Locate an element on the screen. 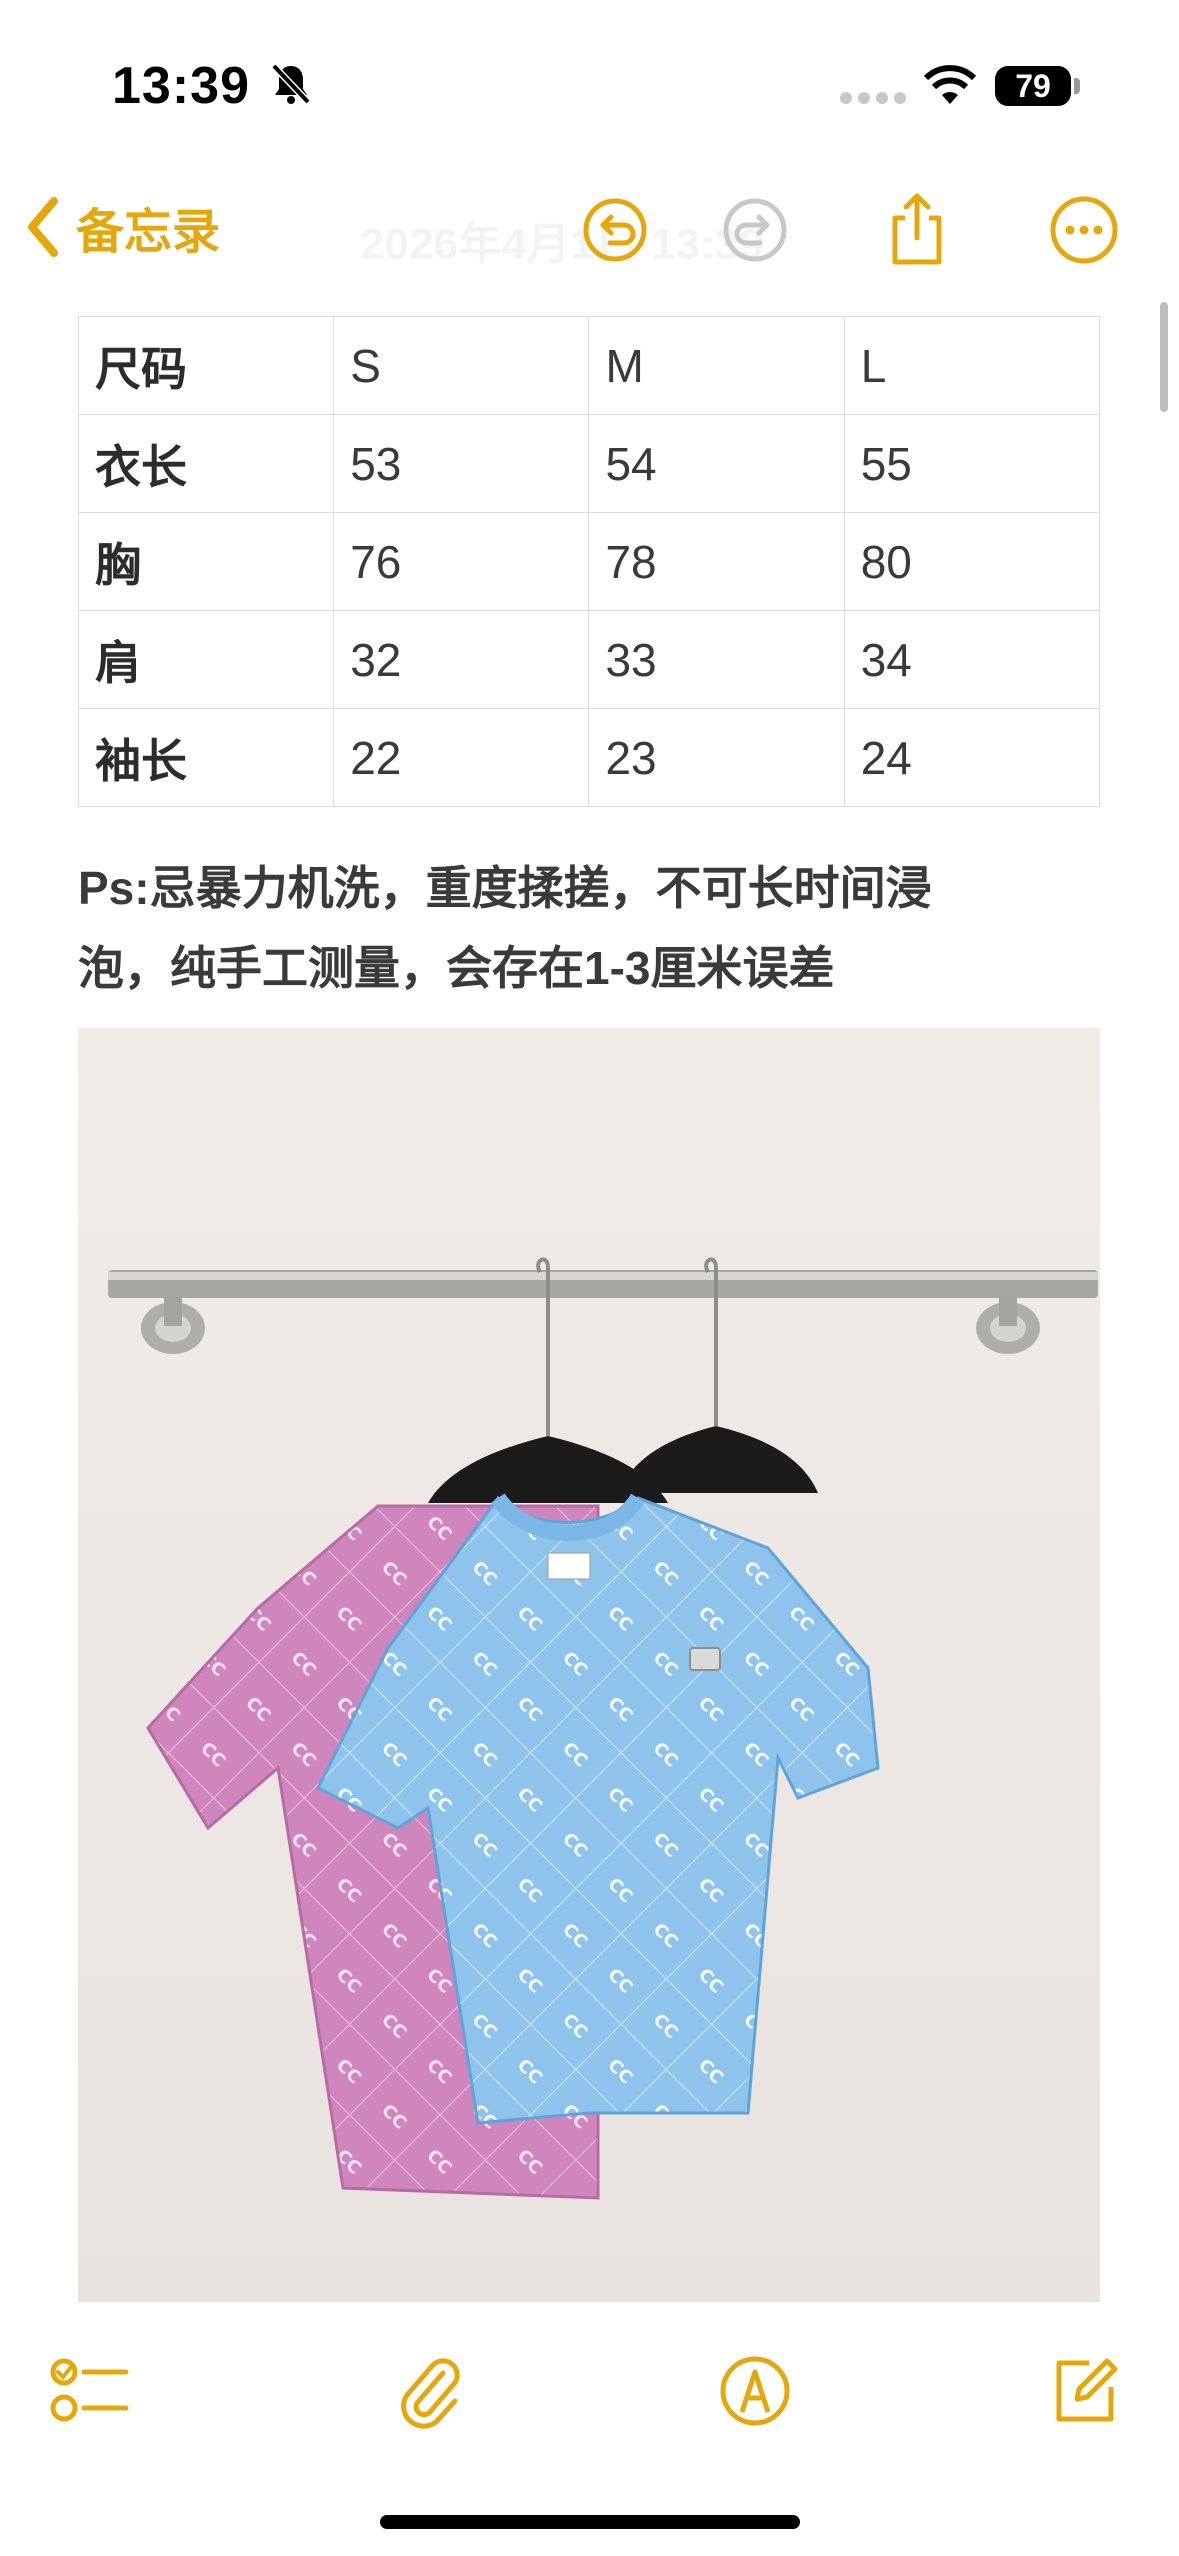  table-row: 胸 76 78 80 is located at coordinates (589, 561).